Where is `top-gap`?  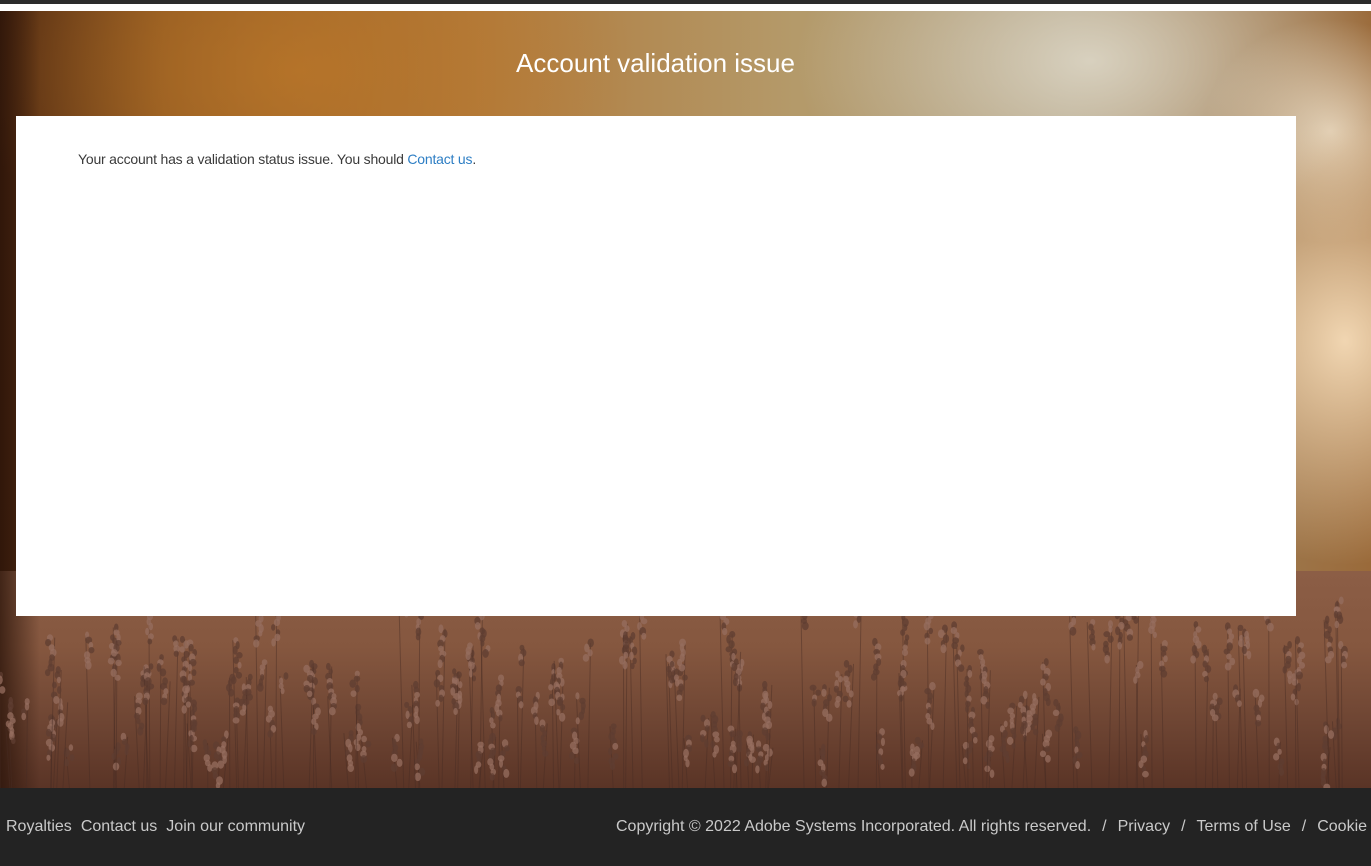
top-gap is located at coordinates (685, 7).